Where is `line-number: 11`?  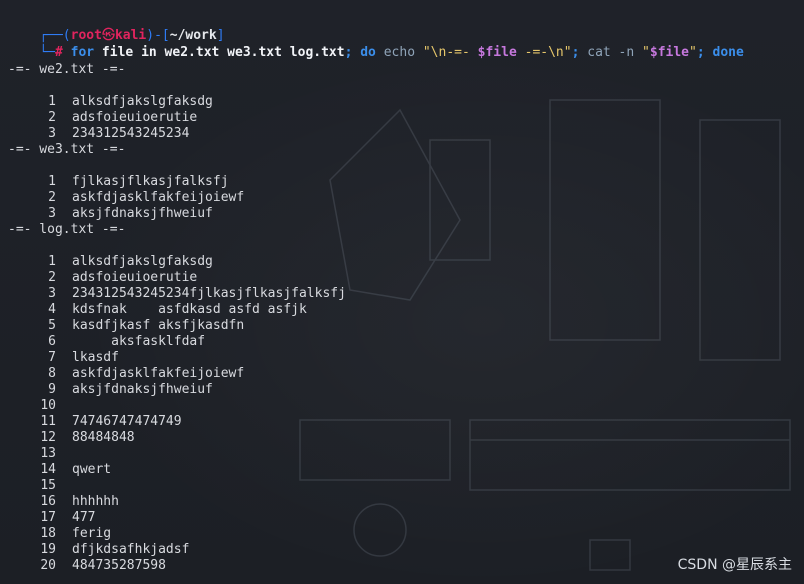
line-number: 11 is located at coordinates (48, 421).